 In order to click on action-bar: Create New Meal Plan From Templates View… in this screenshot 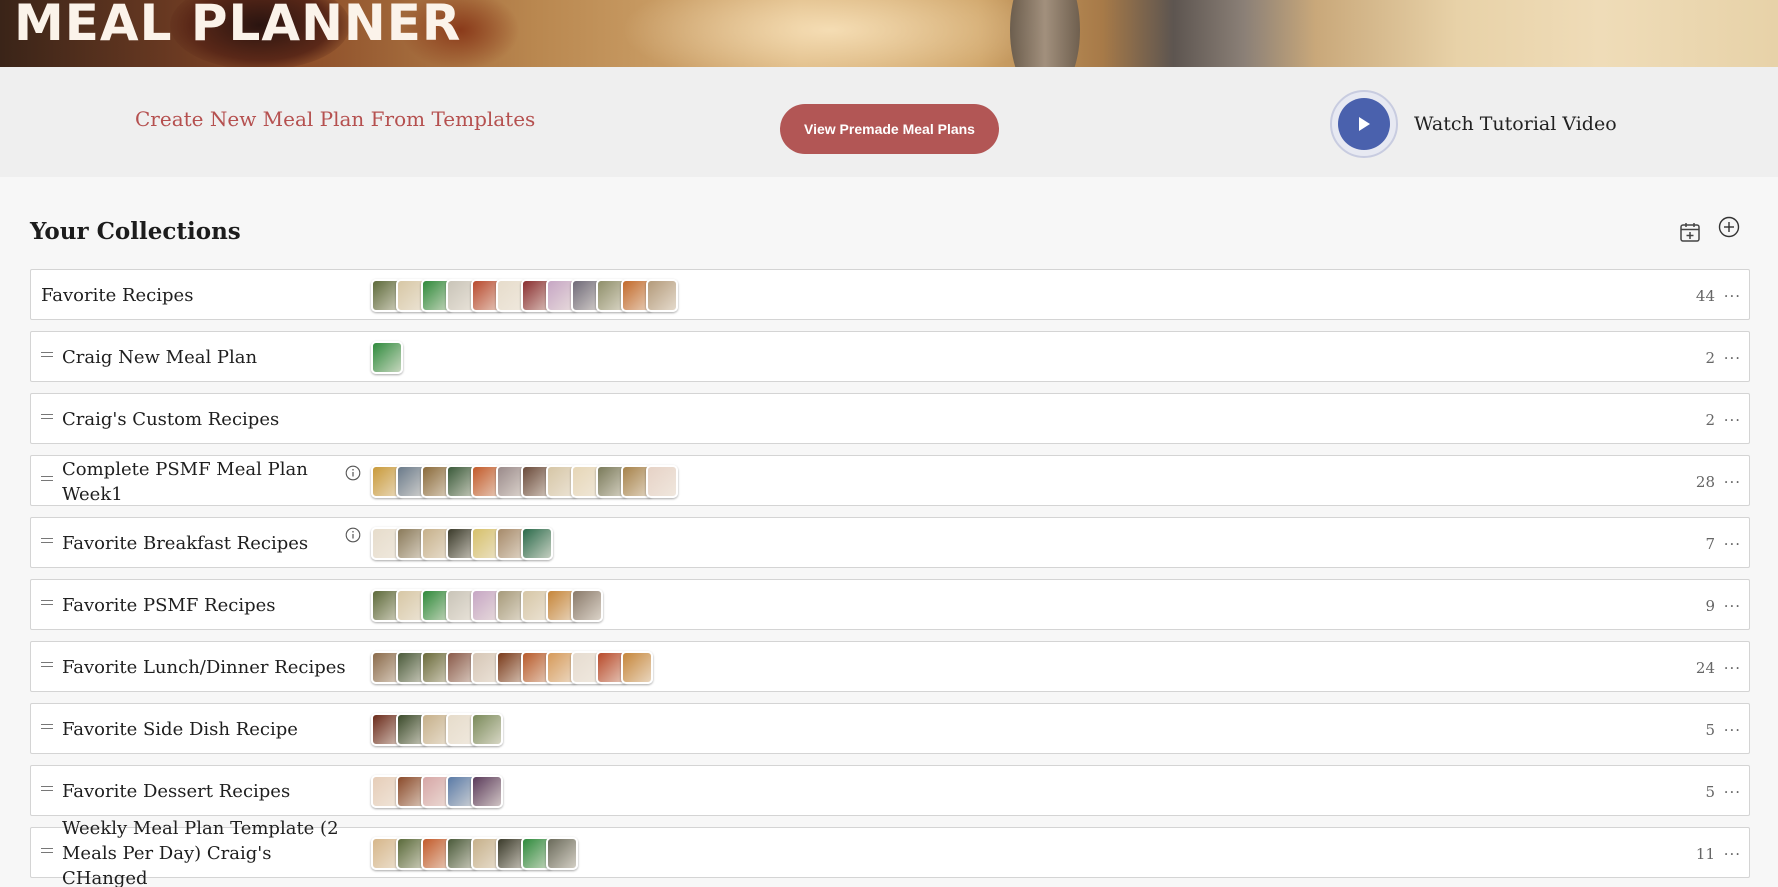, I will do `click(889, 122)`.